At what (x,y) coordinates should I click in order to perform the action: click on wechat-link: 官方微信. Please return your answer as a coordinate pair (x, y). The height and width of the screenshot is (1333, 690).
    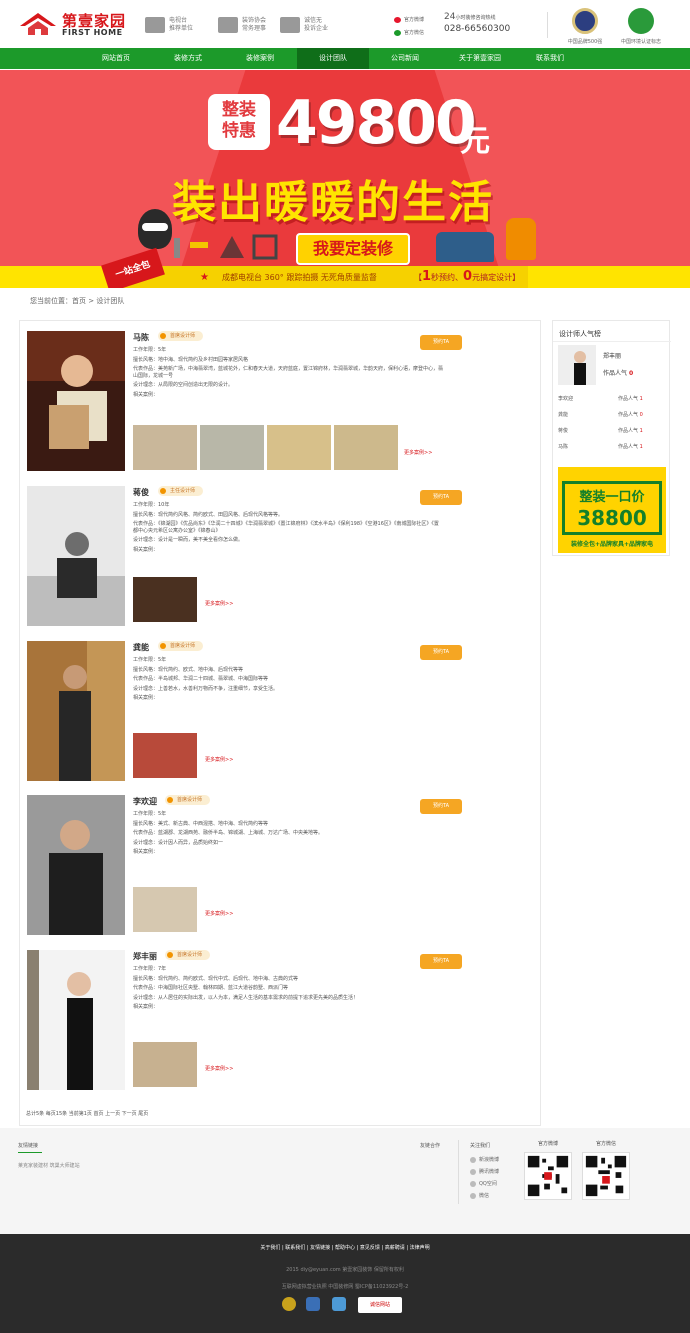
    Looking at the image, I should click on (409, 33).